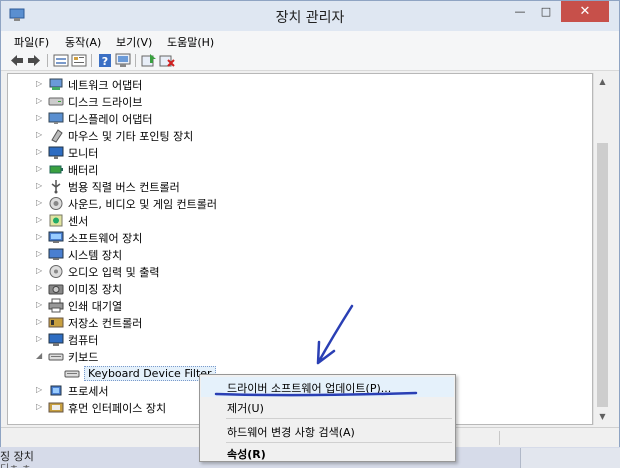  Describe the element at coordinates (124, 187) in the screenshot. I see `tree-item-label: 범용 직렬 버스 컨트롤러` at that location.